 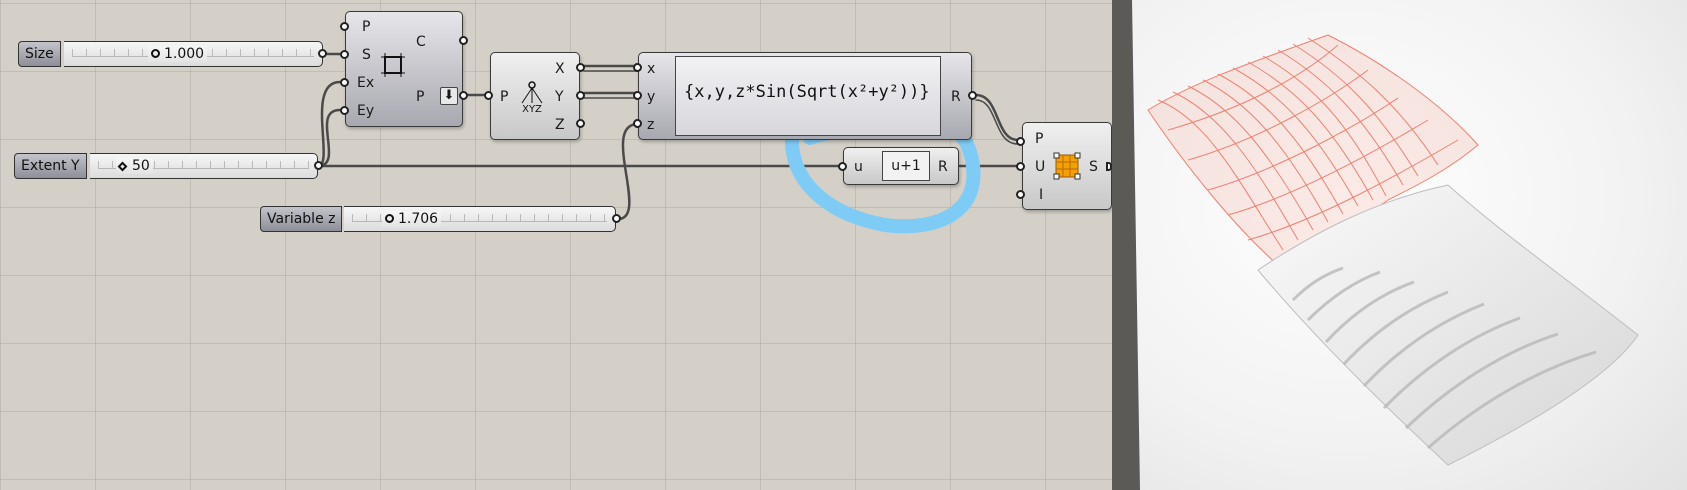 What do you see at coordinates (420, 97) in the screenshot?
I see `rect-output-p: P` at bounding box center [420, 97].